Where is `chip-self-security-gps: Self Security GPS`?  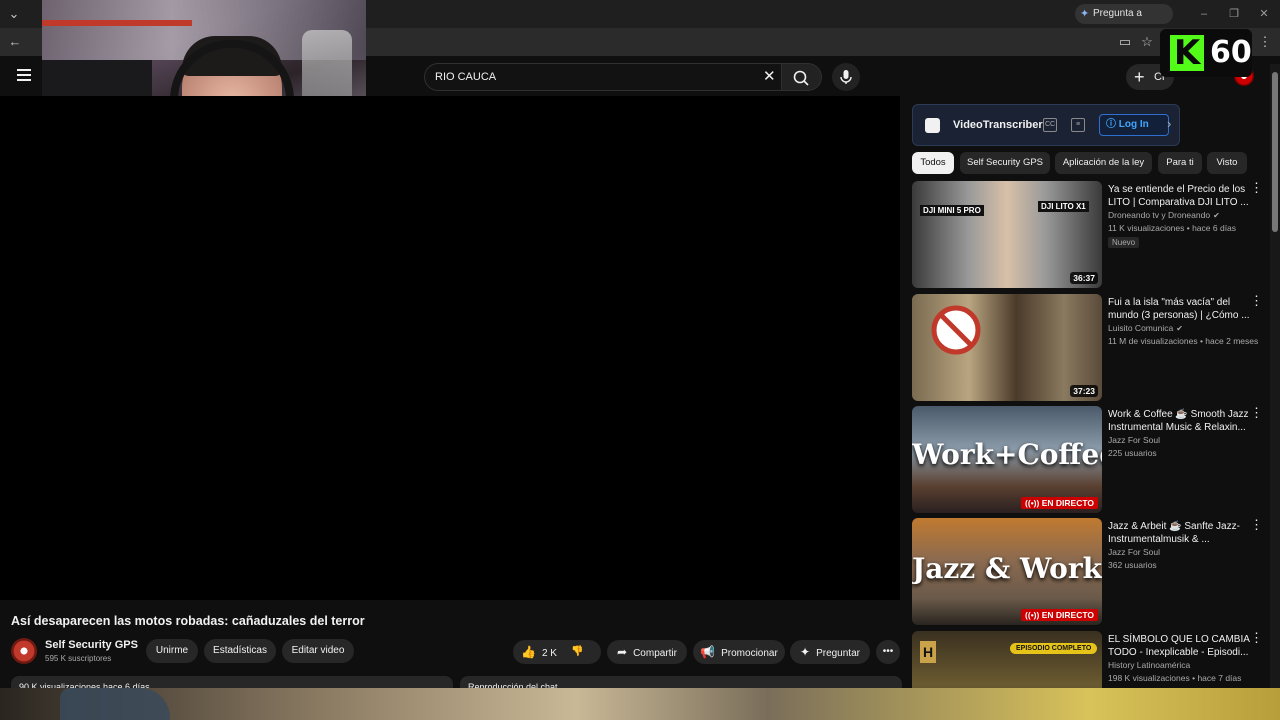 chip-self-security-gps: Self Security GPS is located at coordinates (1005, 163).